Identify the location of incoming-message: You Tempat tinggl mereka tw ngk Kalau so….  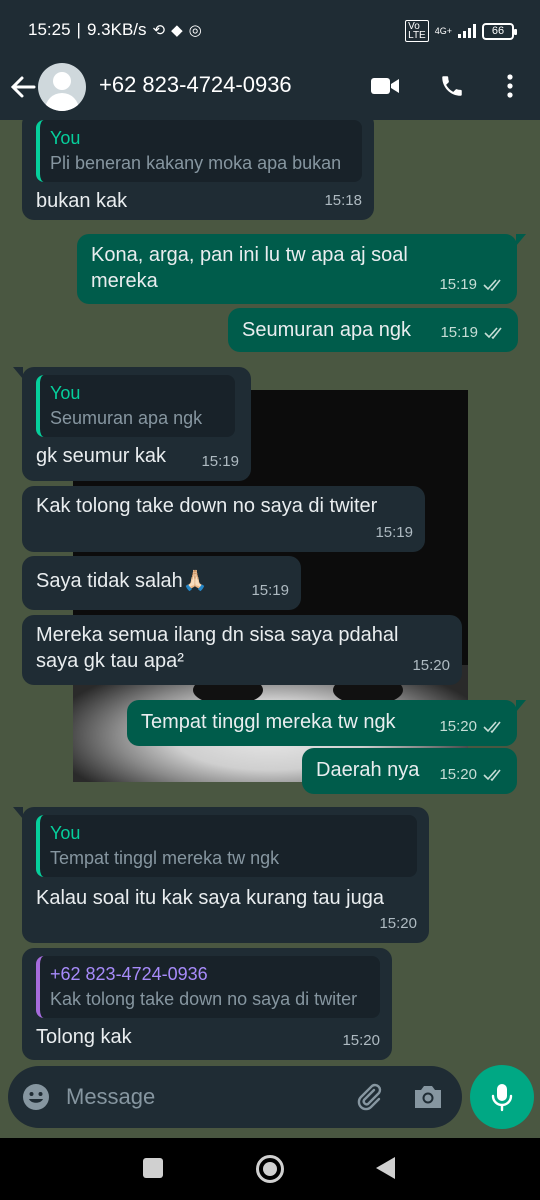
(221, 875).